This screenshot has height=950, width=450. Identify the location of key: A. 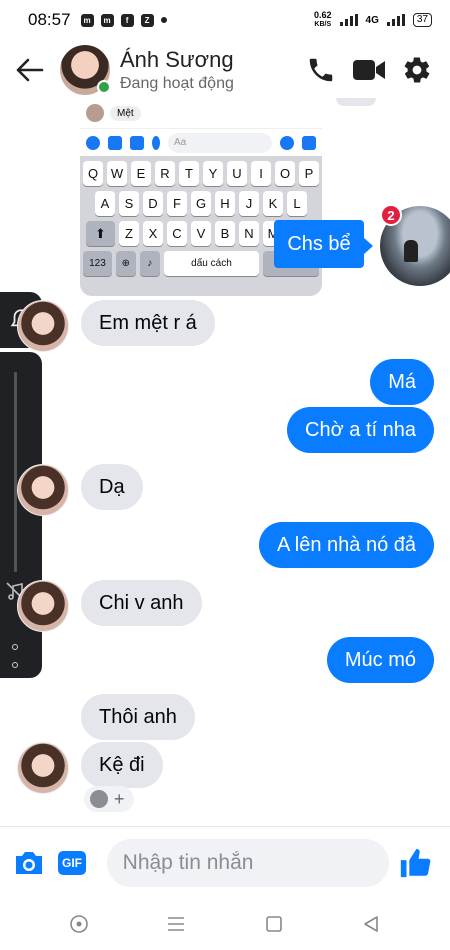
(105, 203).